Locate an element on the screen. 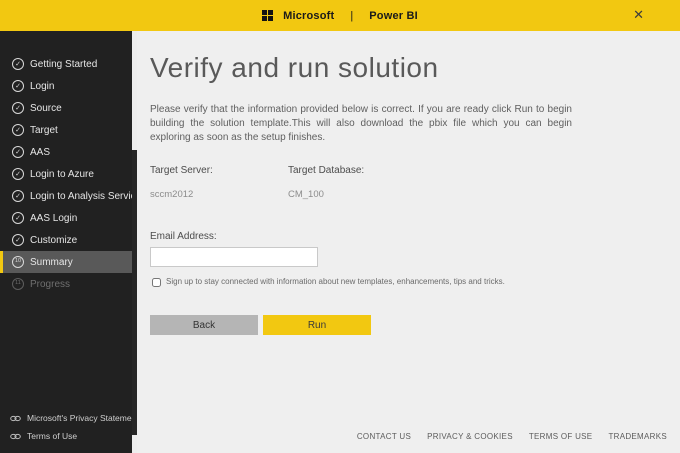 The width and height of the screenshot is (680, 453). brand: Microsoft | Power BI is located at coordinates (340, 16).